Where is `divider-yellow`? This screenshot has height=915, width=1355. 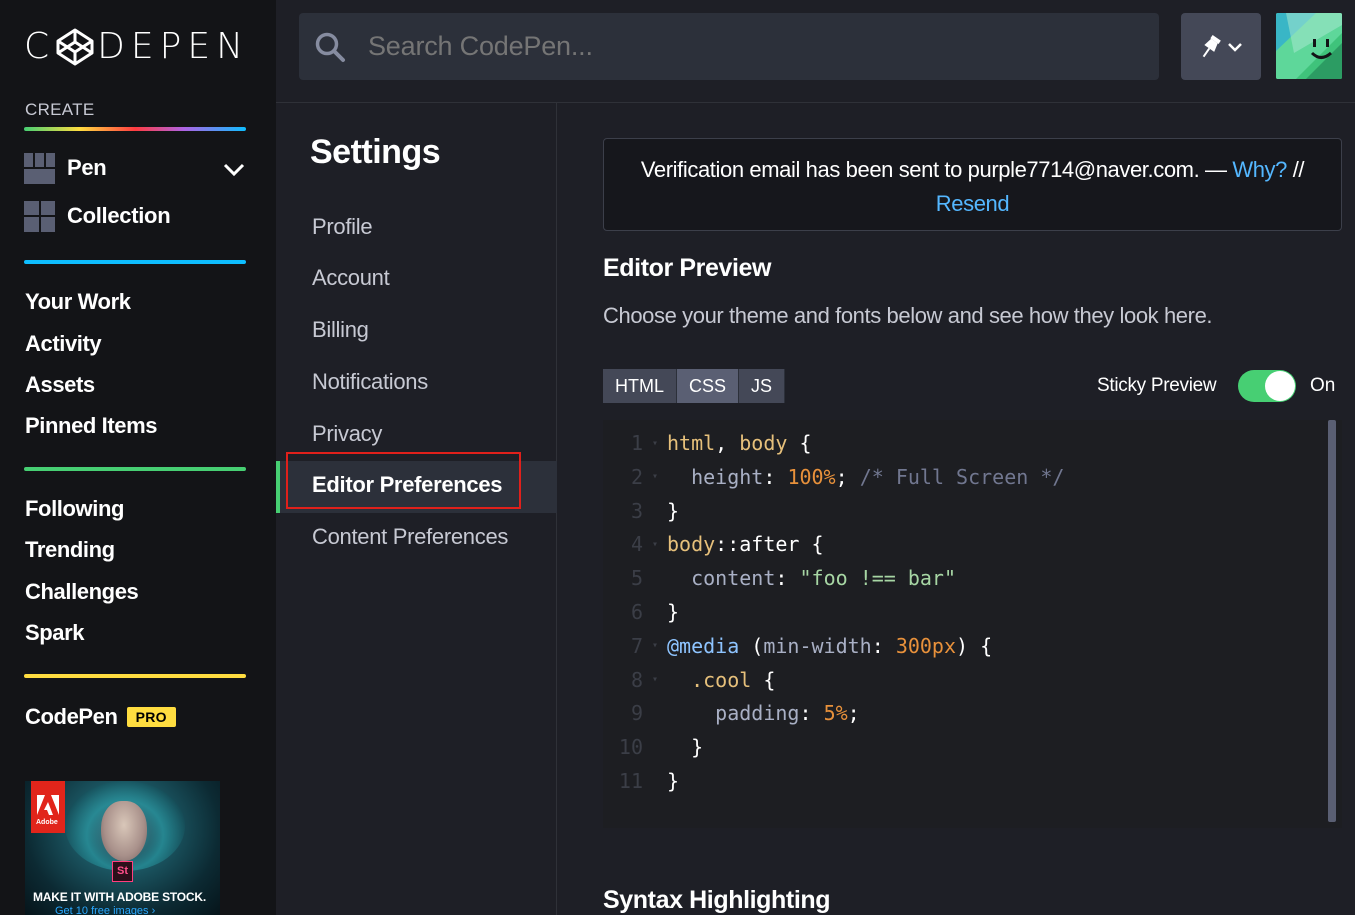 divider-yellow is located at coordinates (135, 676).